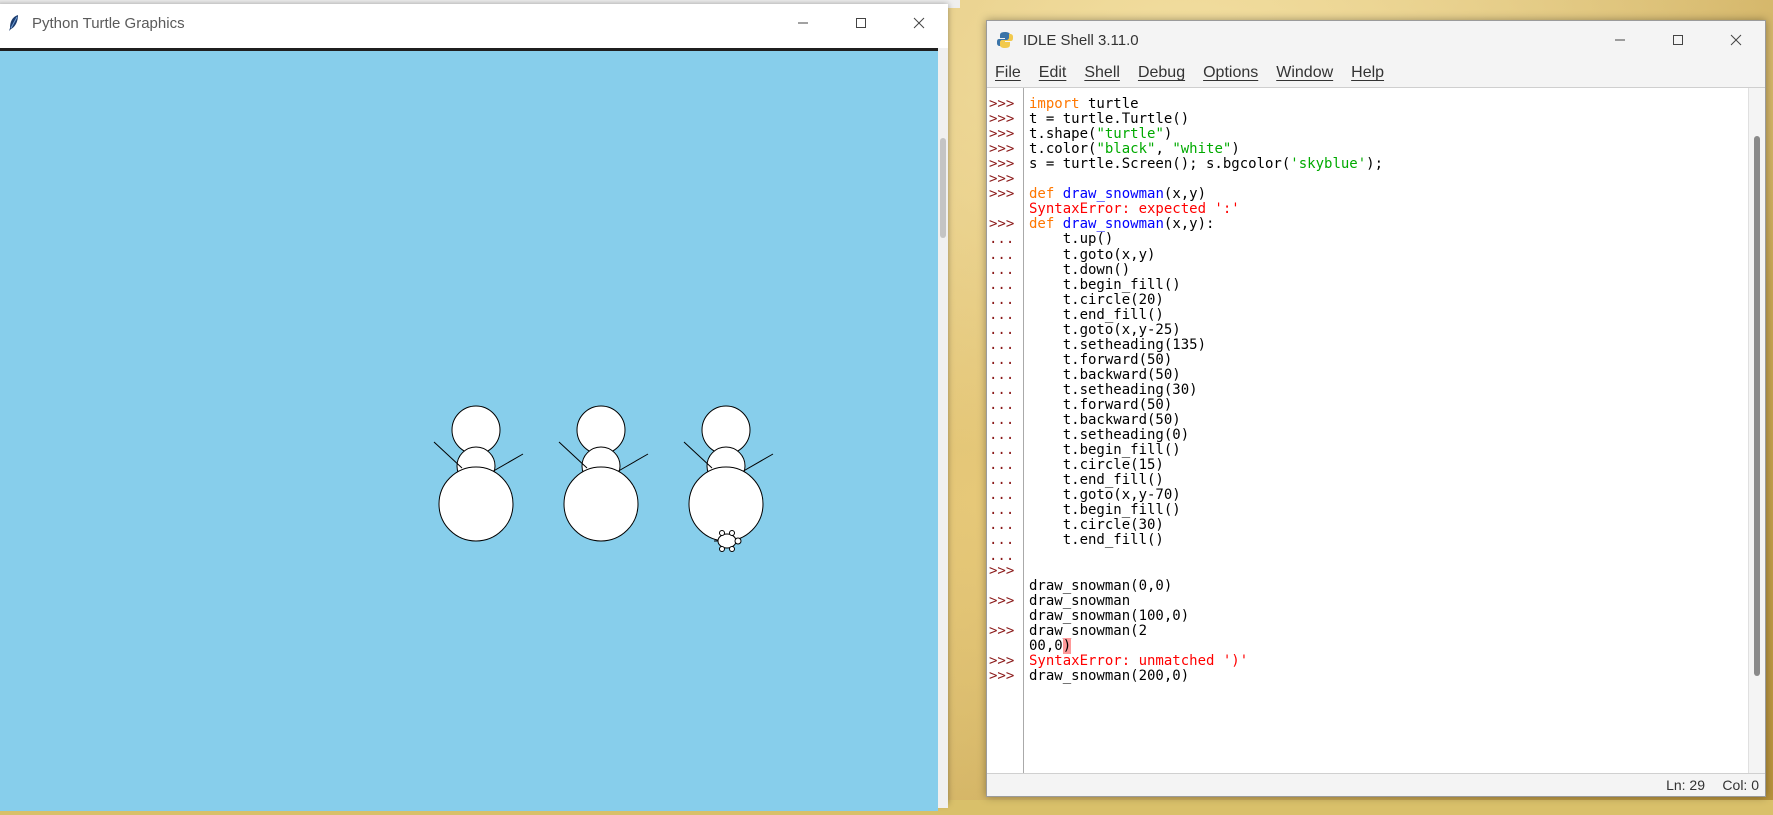  What do you see at coordinates (1376, 40) in the screenshot?
I see `idle-titlebar: IDLE Shell 3.11.0` at bounding box center [1376, 40].